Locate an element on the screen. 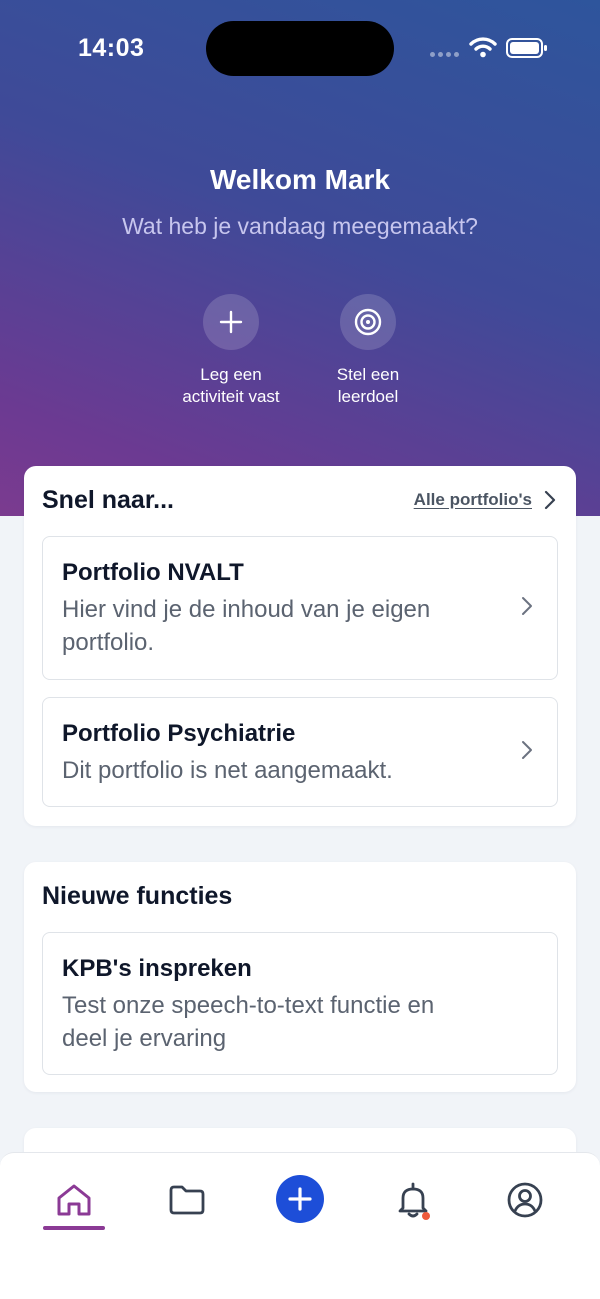  dynamic-island is located at coordinates (300, 48).